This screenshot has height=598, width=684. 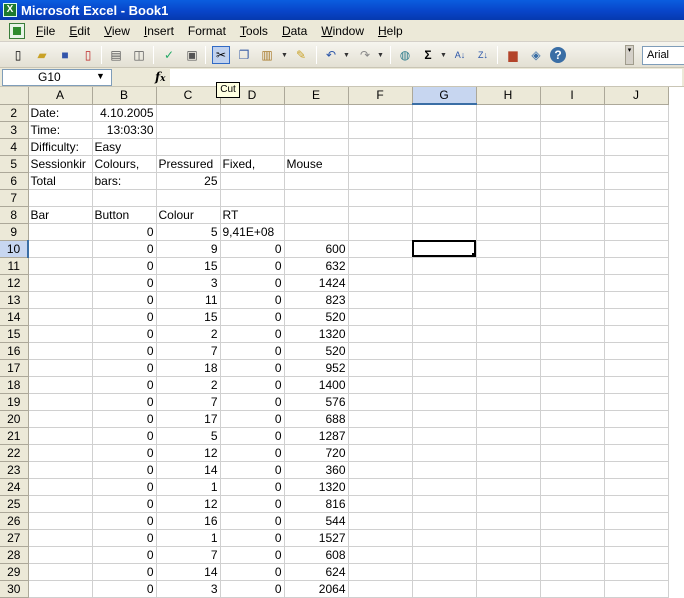 What do you see at coordinates (572, 351) in the screenshot?
I see `cell-i16` at bounding box center [572, 351].